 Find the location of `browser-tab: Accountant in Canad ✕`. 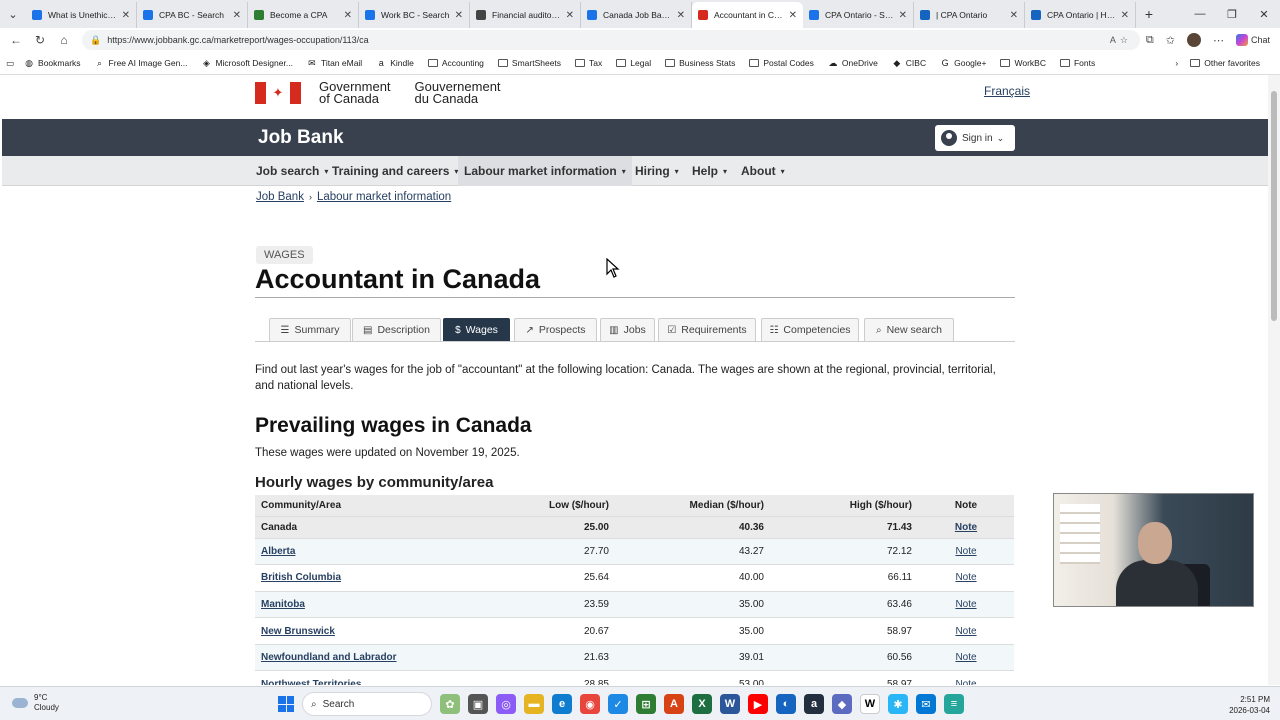

browser-tab: Accountant in Canad ✕ is located at coordinates (747, 15).